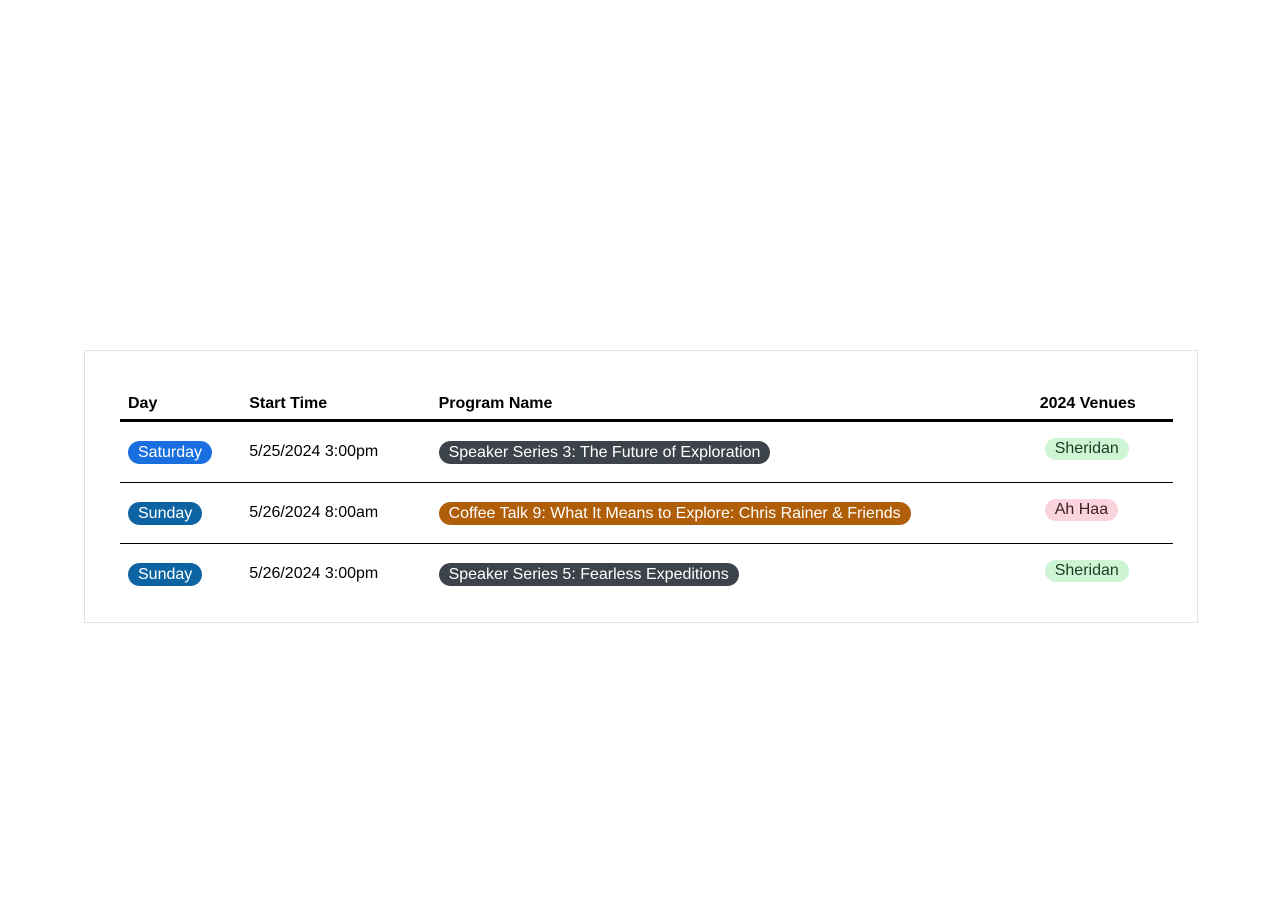 Image resolution: width=1284 pixels, height=898 pixels. Describe the element at coordinates (336, 513) in the screenshot. I see `start-time-cell: 5/26/2024 8:00am` at that location.